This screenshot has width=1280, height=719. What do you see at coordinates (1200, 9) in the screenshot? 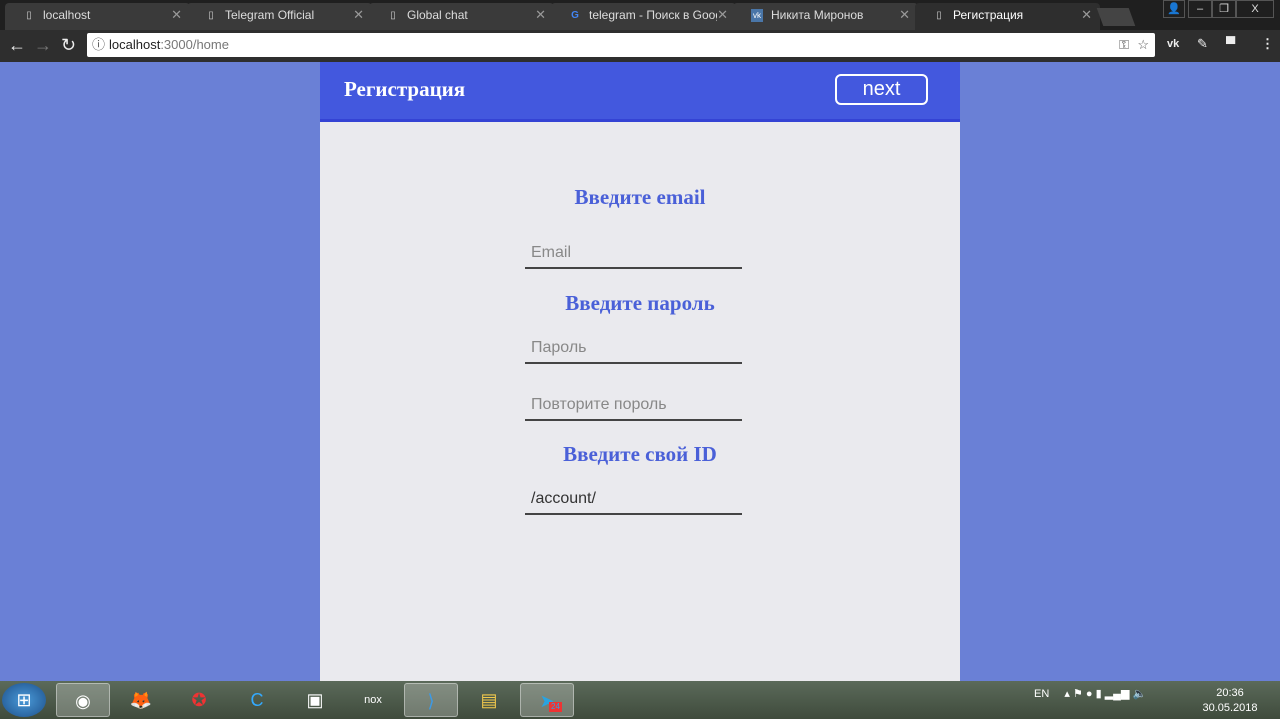
I see `minimize-button: –` at bounding box center [1200, 9].